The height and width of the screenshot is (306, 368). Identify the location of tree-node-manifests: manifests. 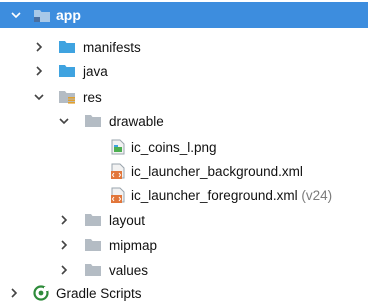
(184, 47).